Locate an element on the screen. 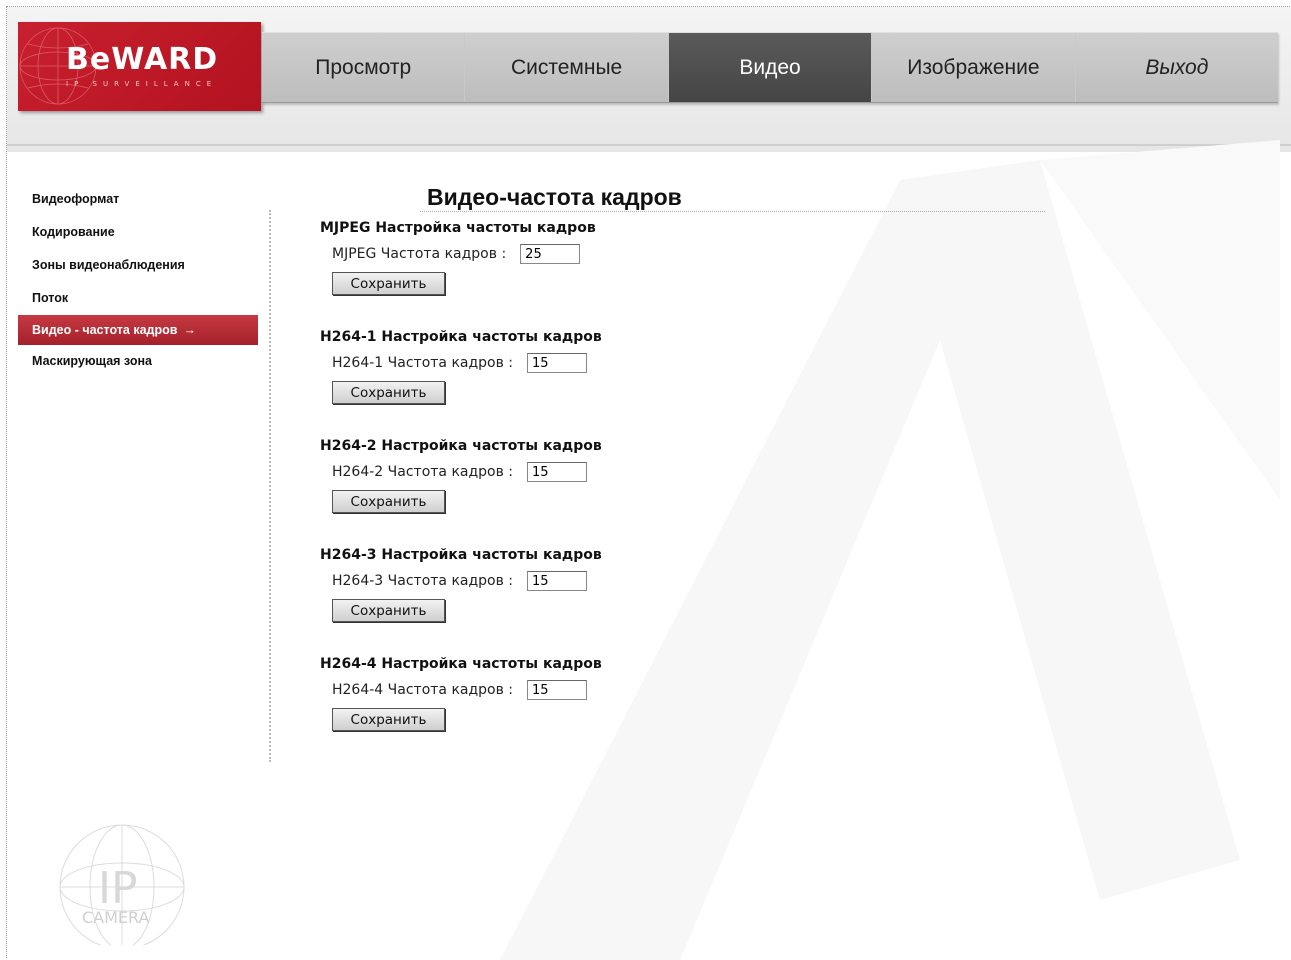 Image resolution: width=1291 pixels, height=960 pixels. sidebar-item-label: Поток is located at coordinates (50, 298).